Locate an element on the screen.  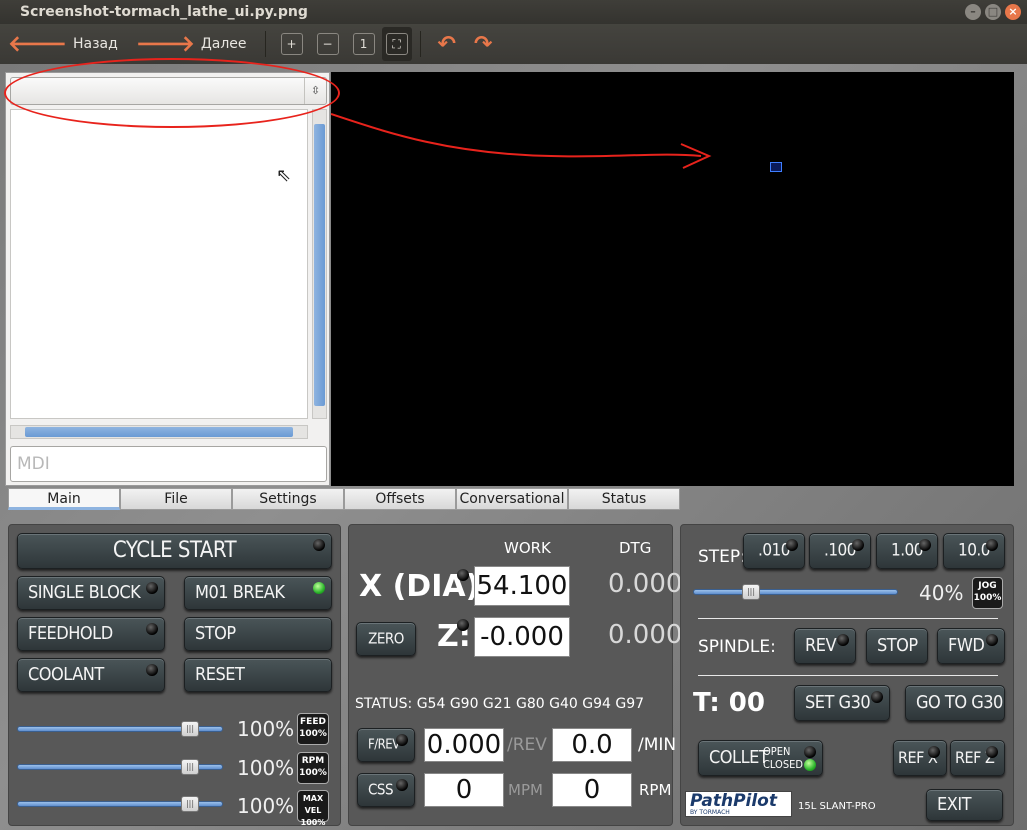
css-button: CSS is located at coordinates (386, 790).